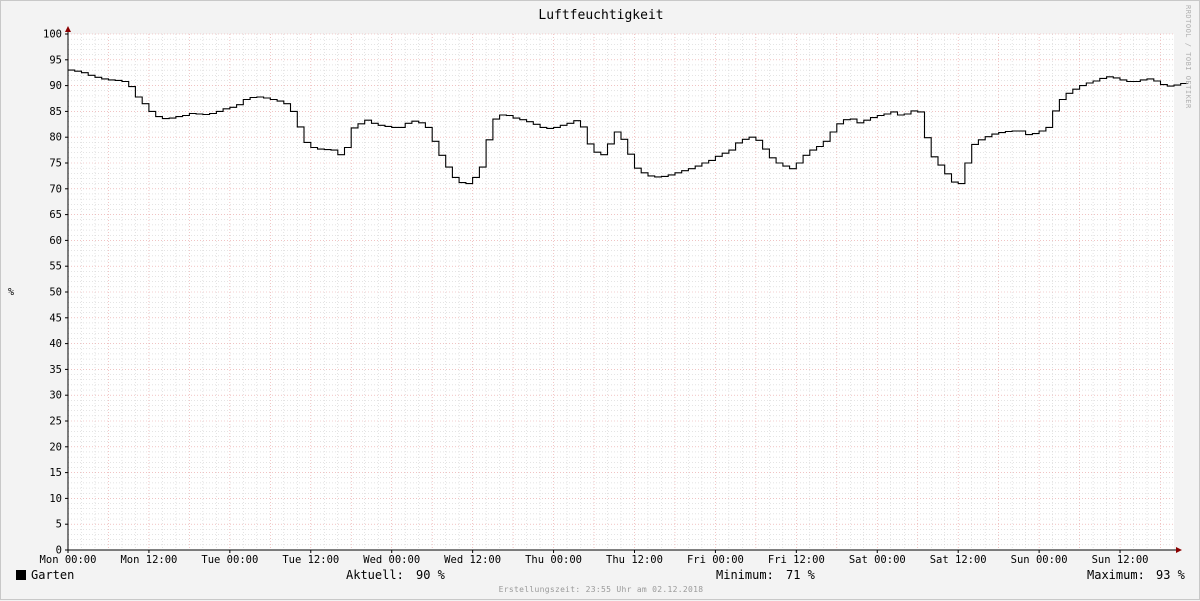 The height and width of the screenshot is (601, 1200). What do you see at coordinates (800, 575) in the screenshot?
I see `minimum-value: 71 %` at bounding box center [800, 575].